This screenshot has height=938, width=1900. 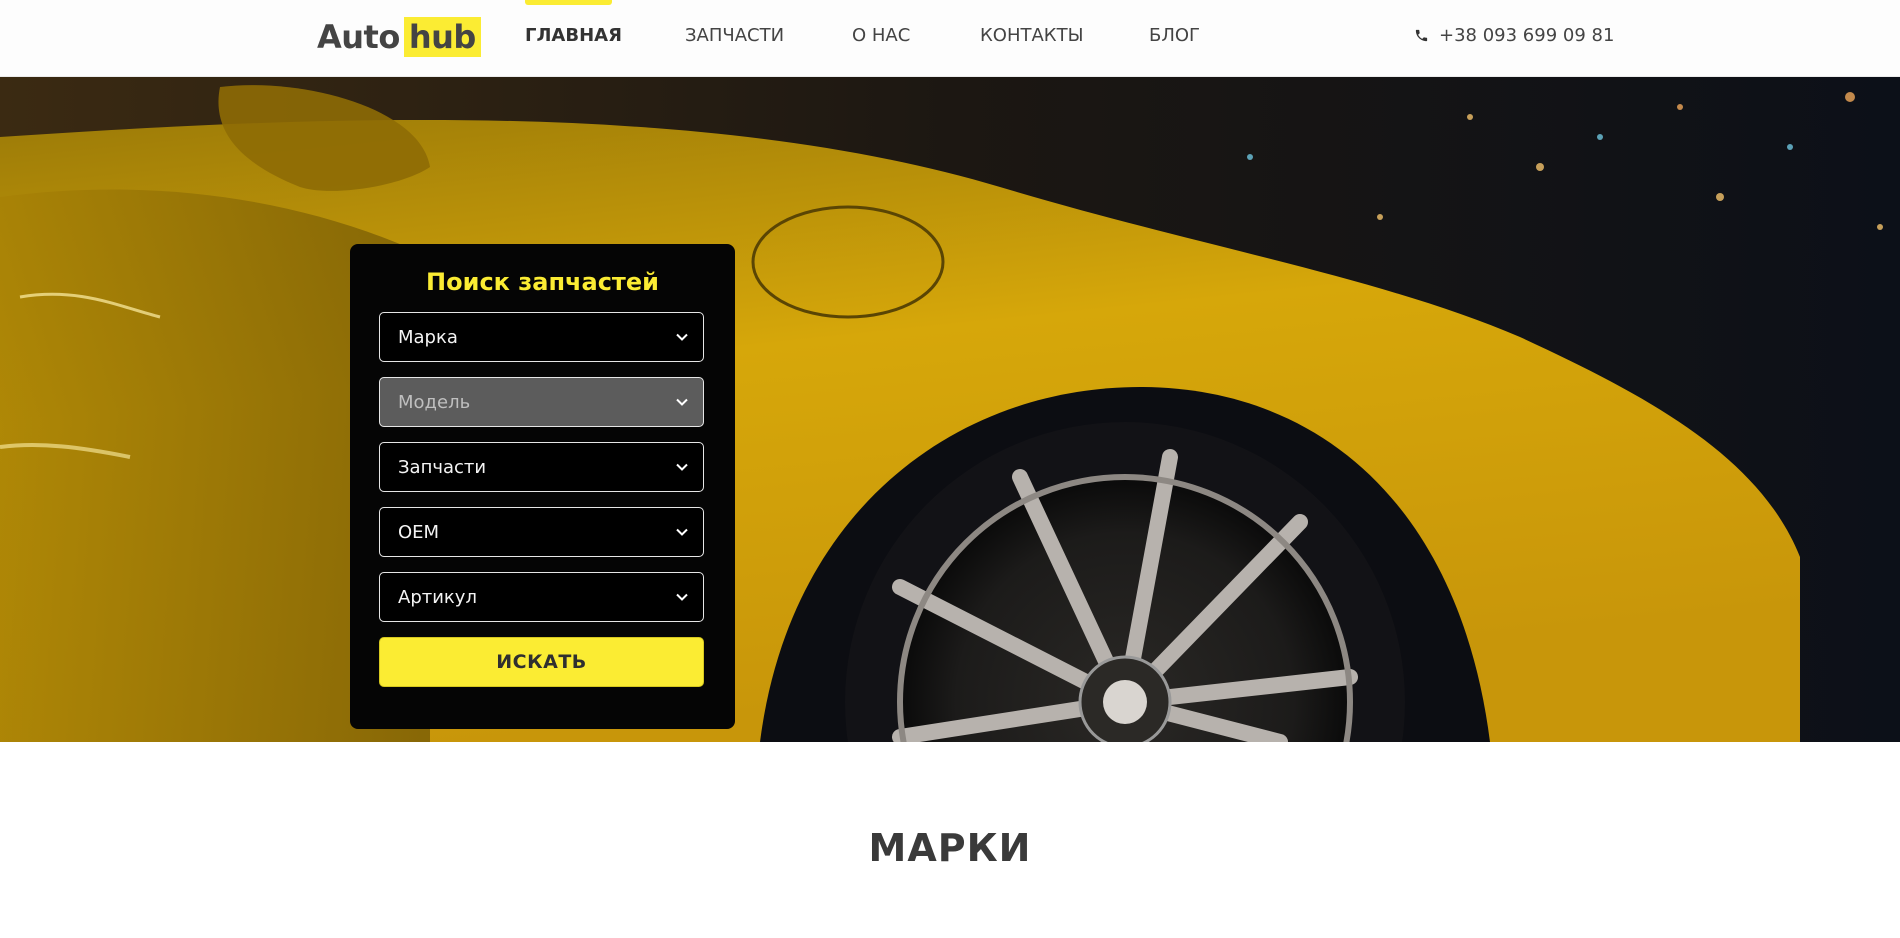 I want to click on brand-select-value: Марка, so click(x=428, y=337).